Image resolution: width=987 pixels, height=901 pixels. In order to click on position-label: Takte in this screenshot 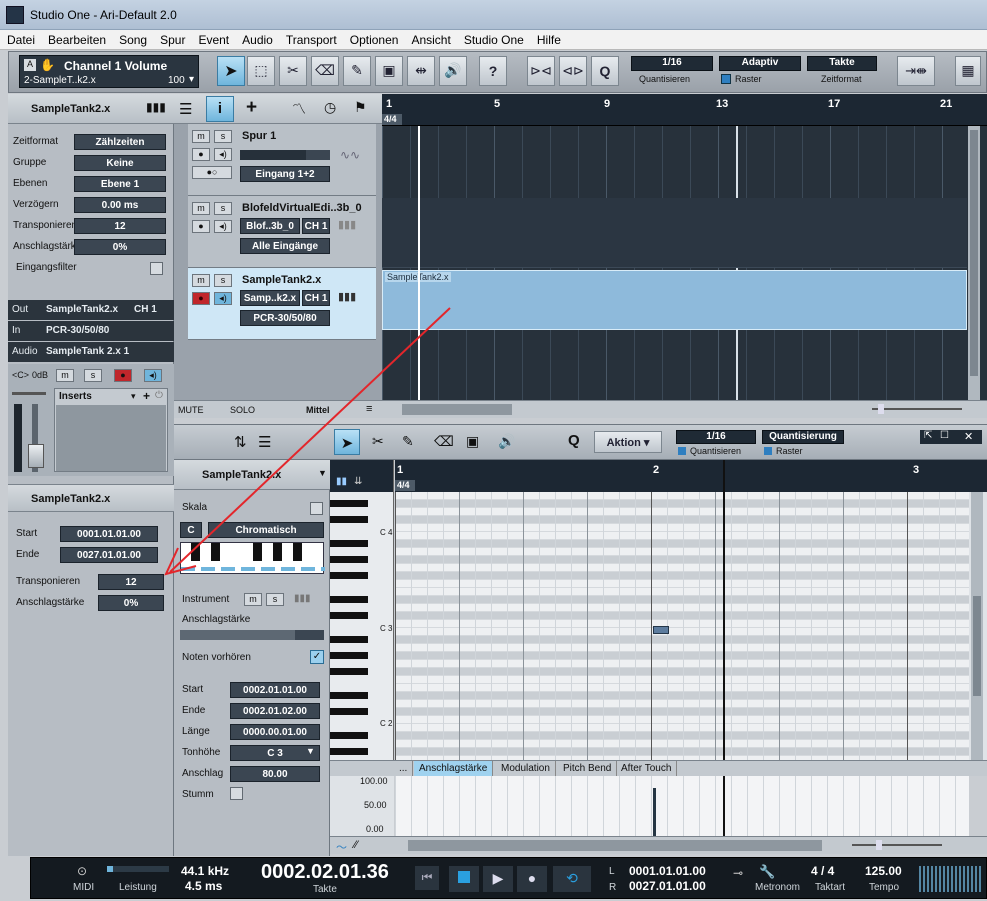, I will do `click(325, 889)`.